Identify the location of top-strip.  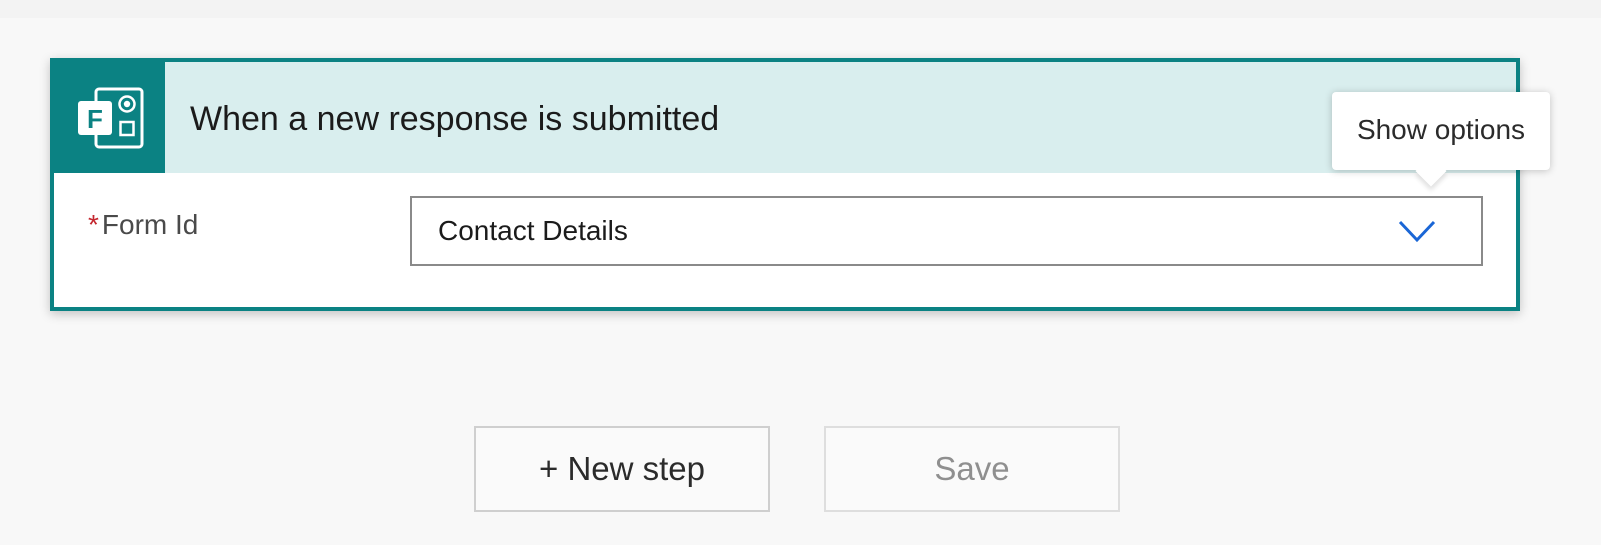
(800, 9).